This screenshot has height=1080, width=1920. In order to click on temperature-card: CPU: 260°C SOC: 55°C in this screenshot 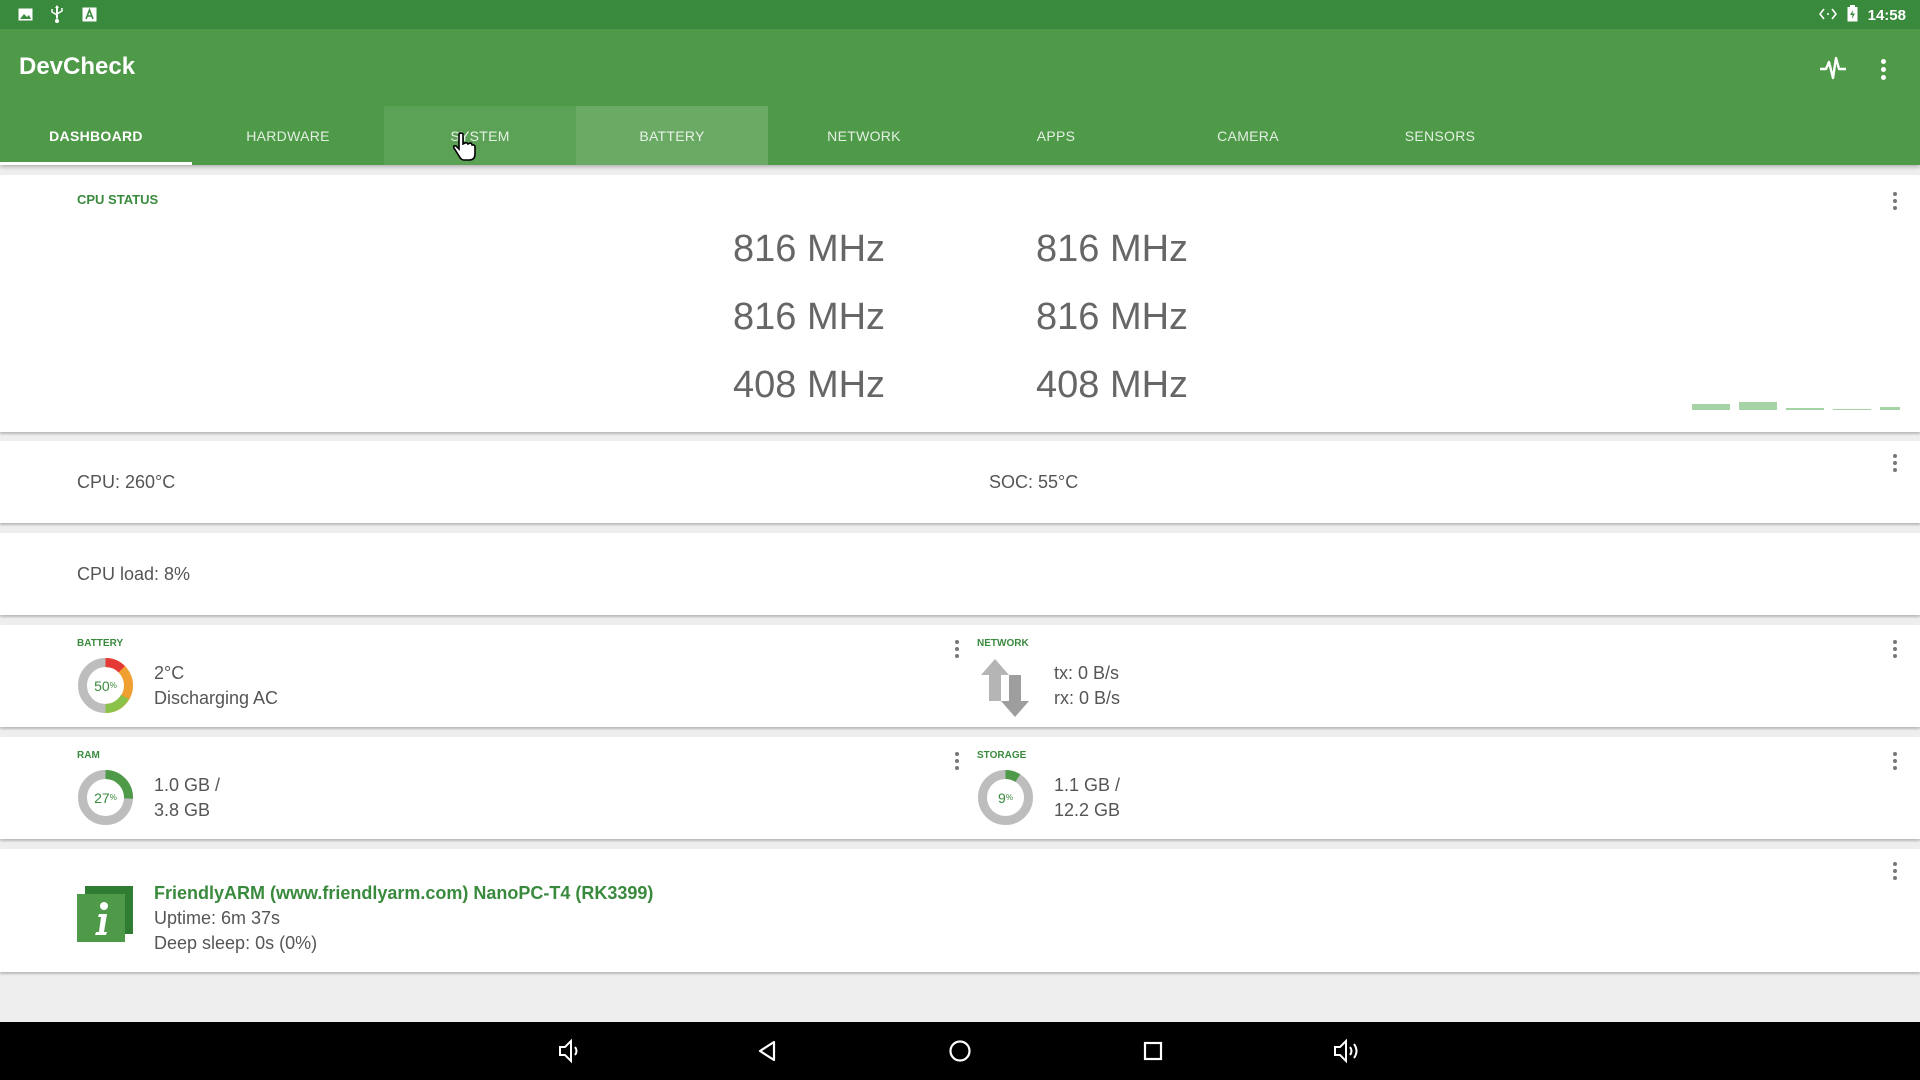, I will do `click(960, 482)`.